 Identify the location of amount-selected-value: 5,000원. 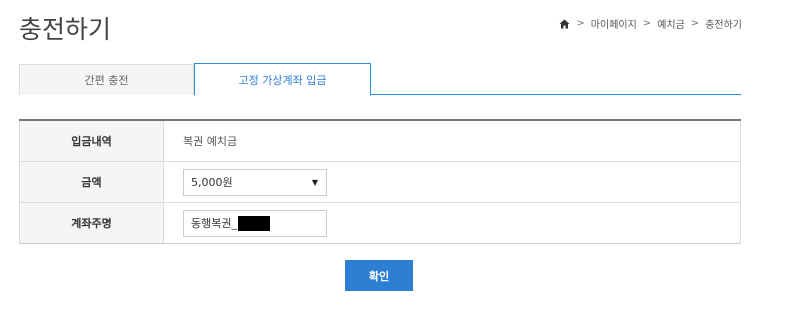
(212, 182).